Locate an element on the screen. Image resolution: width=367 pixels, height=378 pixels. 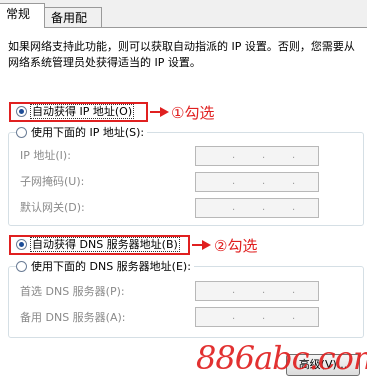
alternate-dns-label: 备用 DNS 服务器(A): is located at coordinates (73, 317).